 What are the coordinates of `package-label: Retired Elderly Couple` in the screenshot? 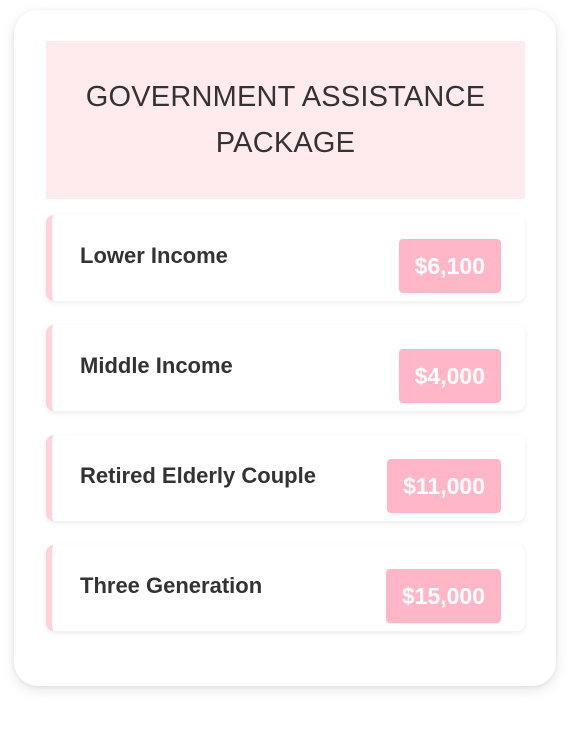 It's located at (198, 475).